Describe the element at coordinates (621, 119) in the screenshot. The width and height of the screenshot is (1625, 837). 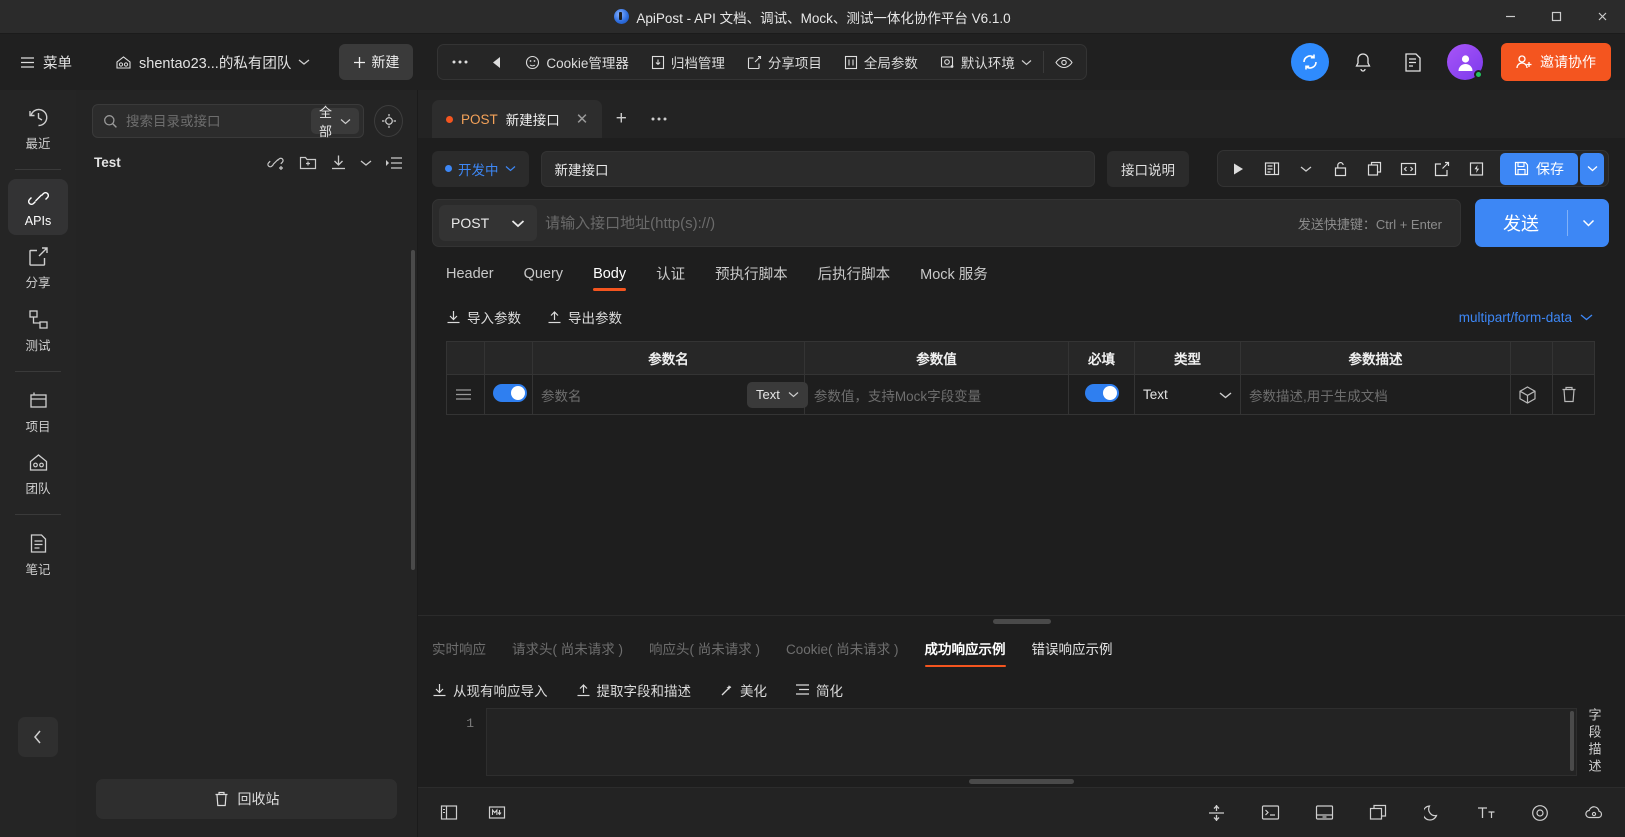
I see `add-tab-button: +` at that location.